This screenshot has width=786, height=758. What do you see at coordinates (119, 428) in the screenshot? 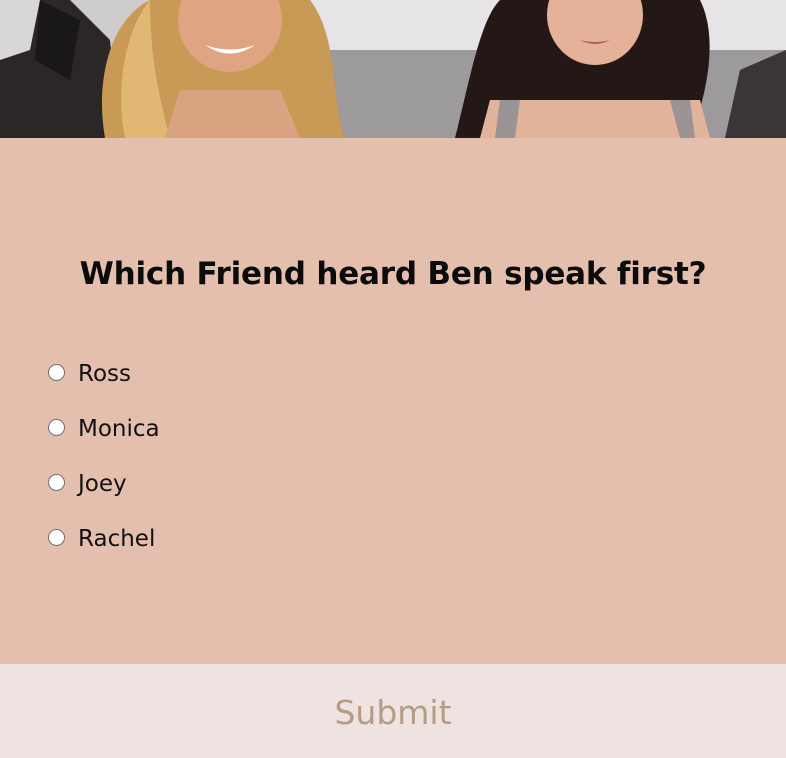
I see `option-label: Monica` at bounding box center [119, 428].